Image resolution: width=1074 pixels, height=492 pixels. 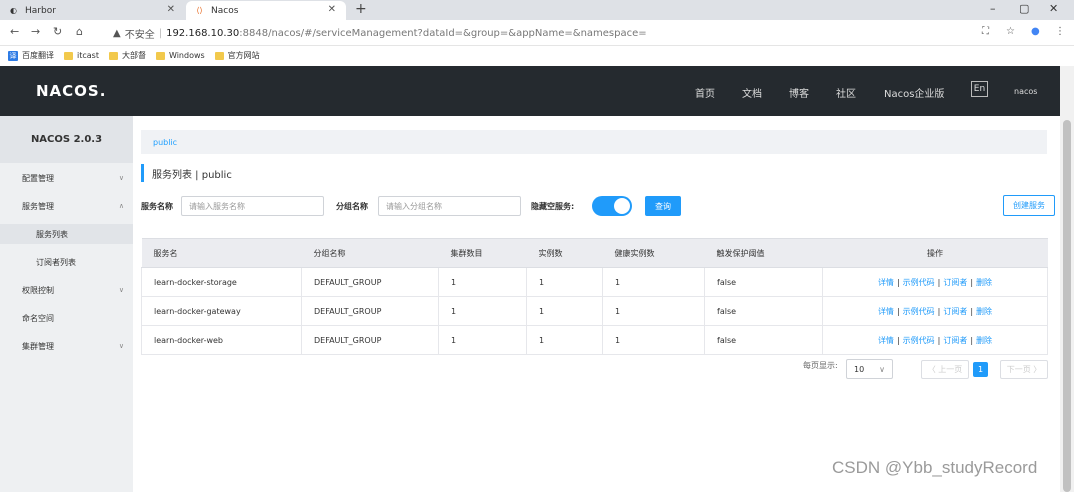 What do you see at coordinates (361, 9) in the screenshot?
I see `new-tab-button: +` at bounding box center [361, 9].